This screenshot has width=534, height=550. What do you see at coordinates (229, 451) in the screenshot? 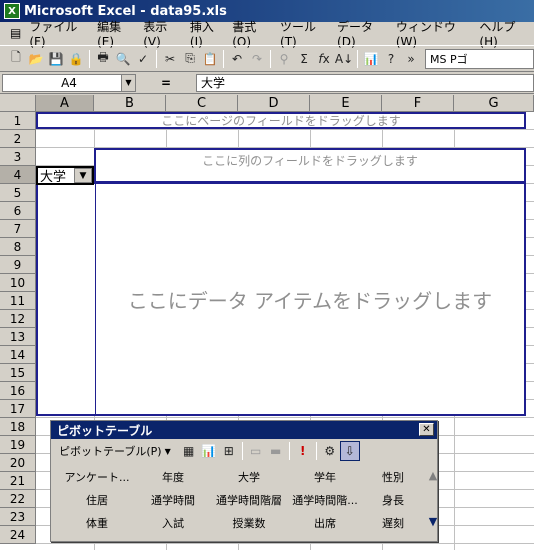
I see `pivot-wizard-icon: ⊞` at bounding box center [229, 451].